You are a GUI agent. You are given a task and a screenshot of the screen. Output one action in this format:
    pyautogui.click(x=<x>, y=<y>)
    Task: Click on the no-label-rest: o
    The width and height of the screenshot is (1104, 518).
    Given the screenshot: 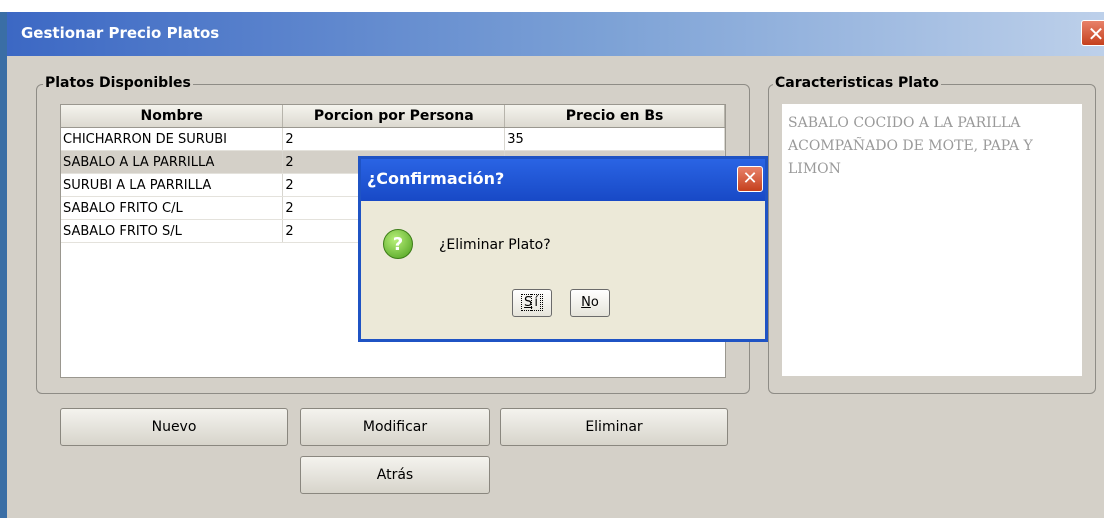 What is the action you would take?
    pyautogui.click(x=594, y=302)
    